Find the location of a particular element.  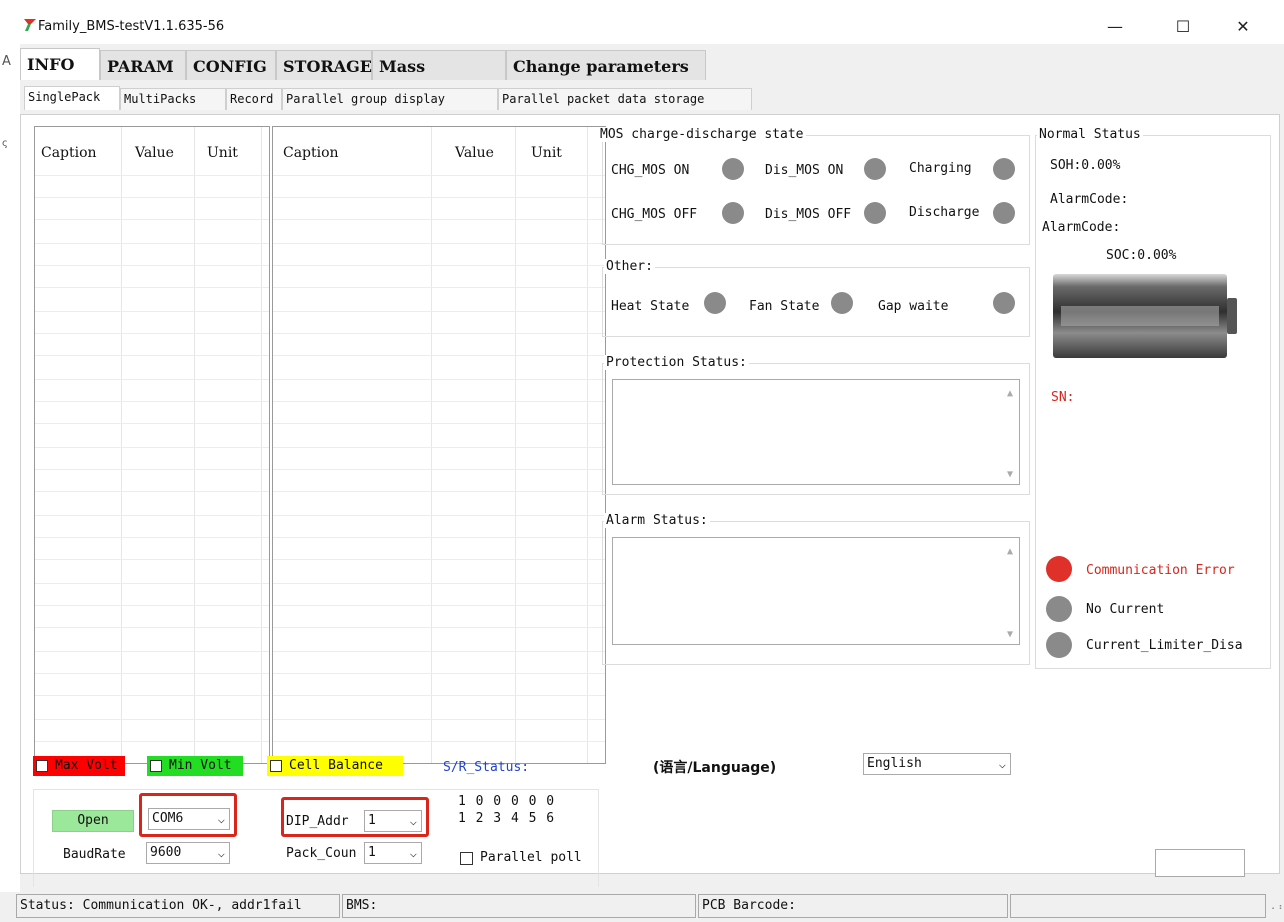

pcb-barcode-panel: PCB Barcode: is located at coordinates (853, 906).